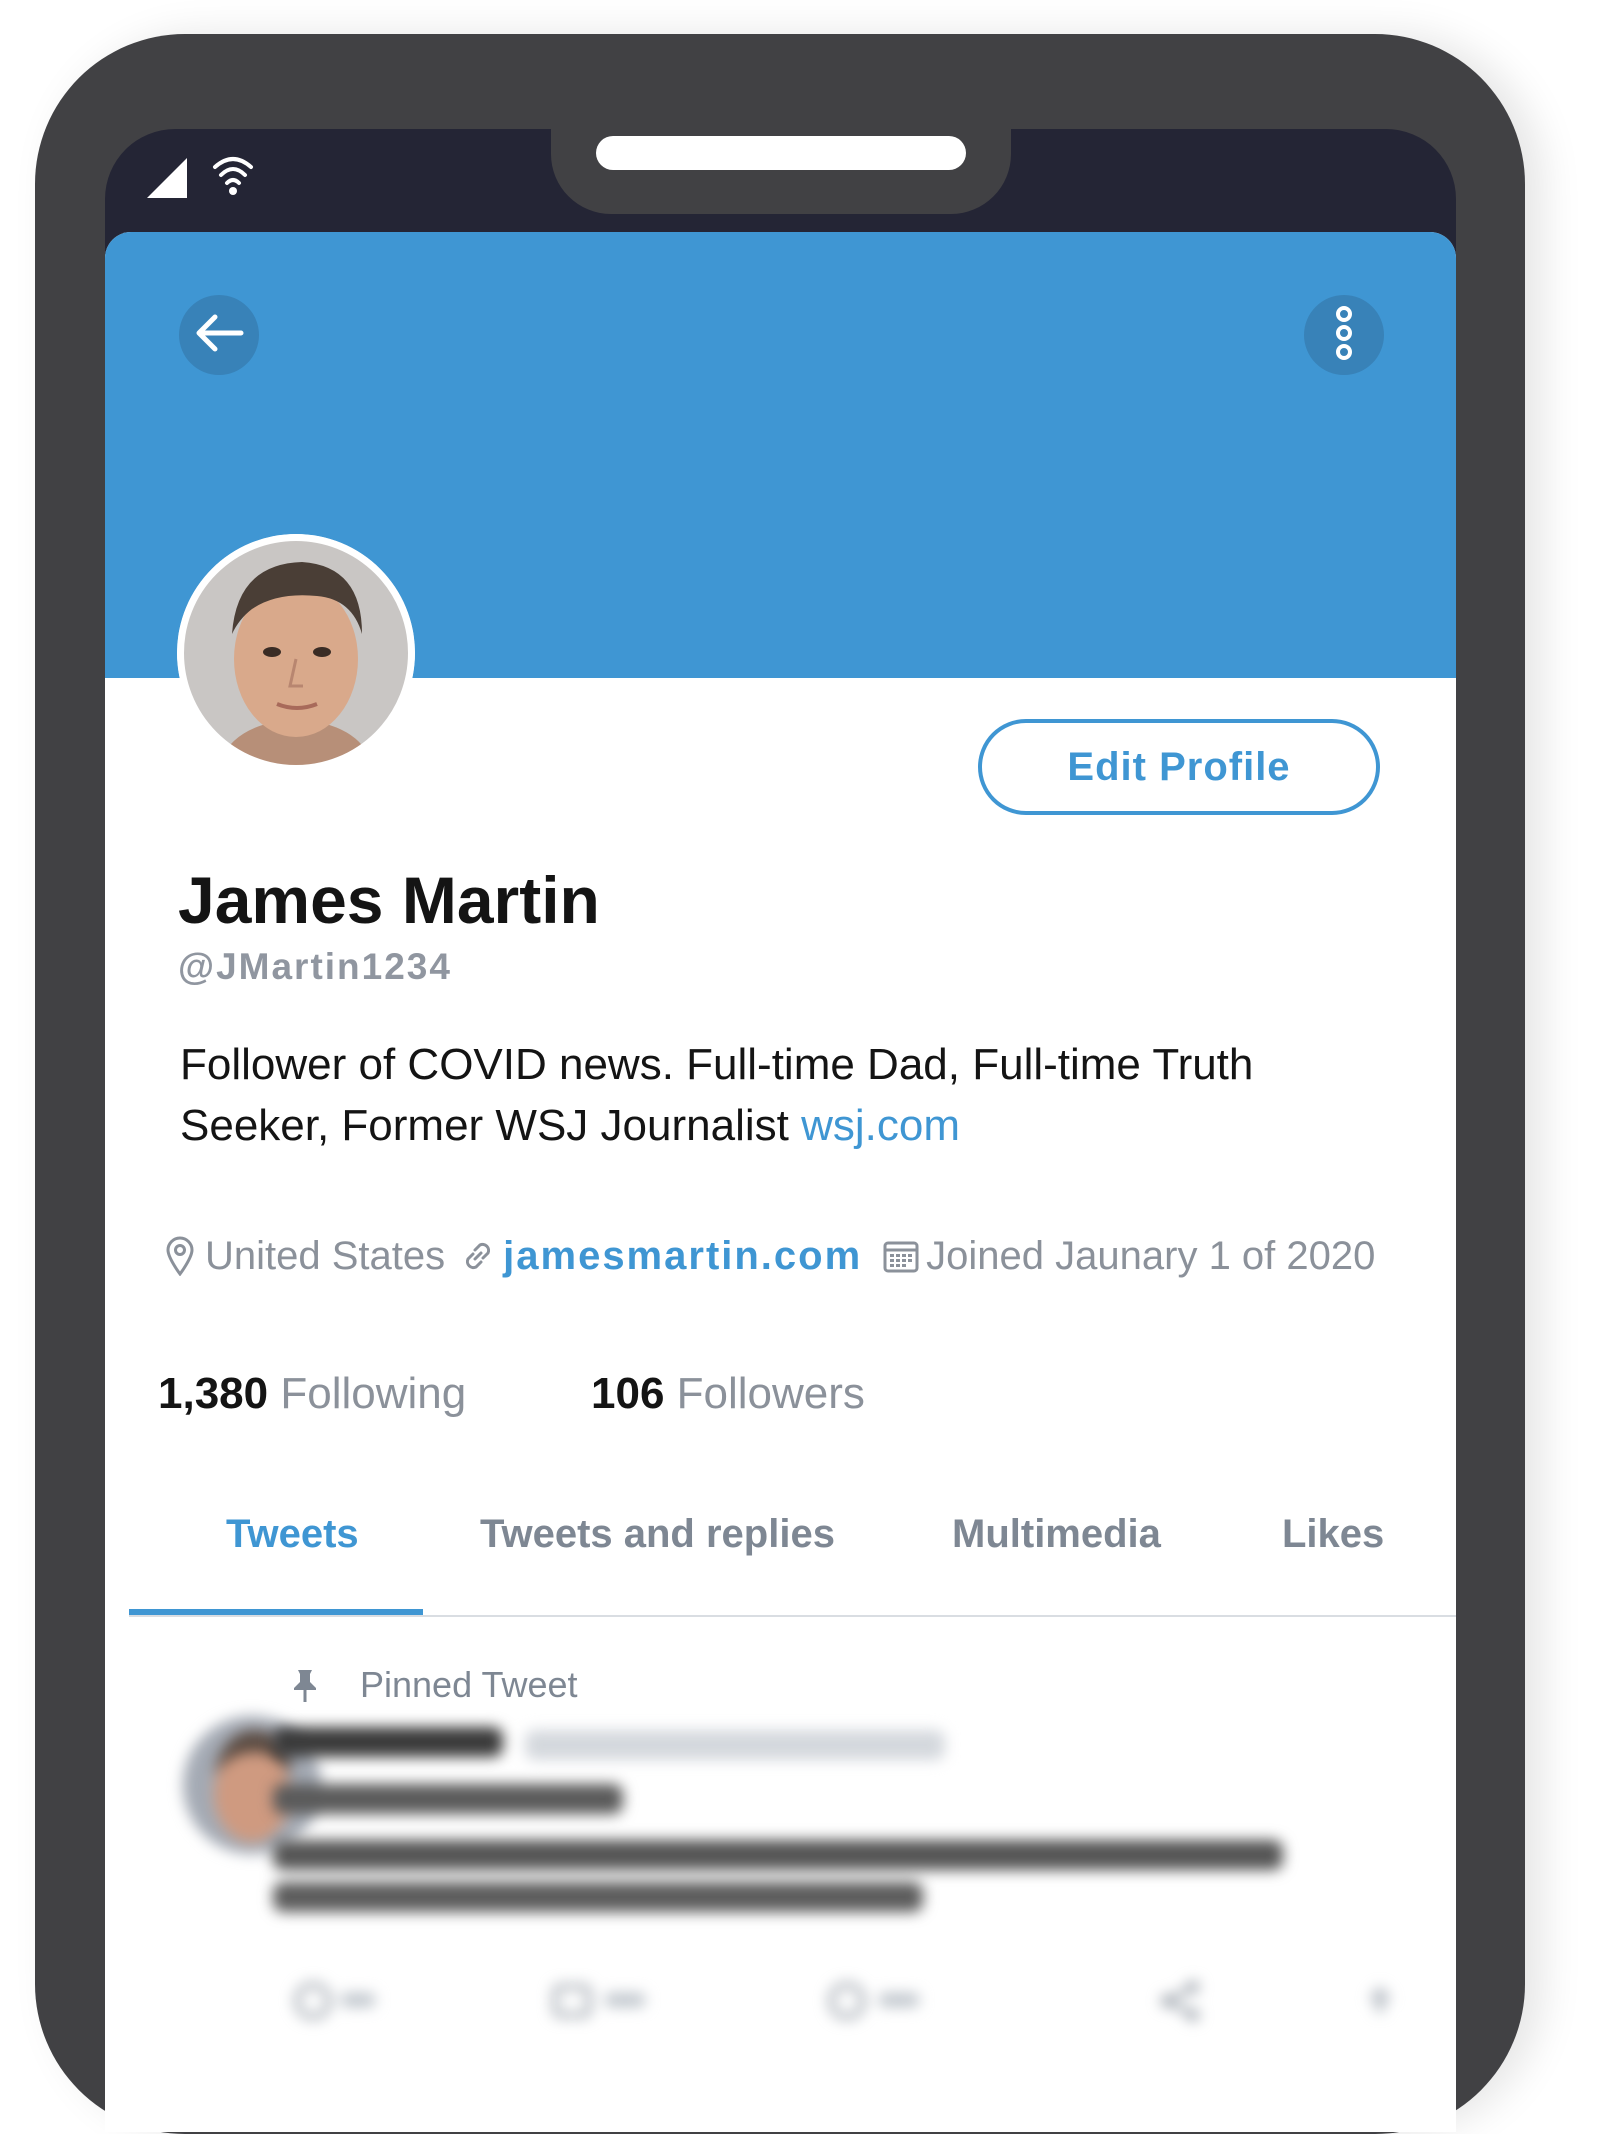  What do you see at coordinates (305, 1688) in the screenshot?
I see `pin-icon` at bounding box center [305, 1688].